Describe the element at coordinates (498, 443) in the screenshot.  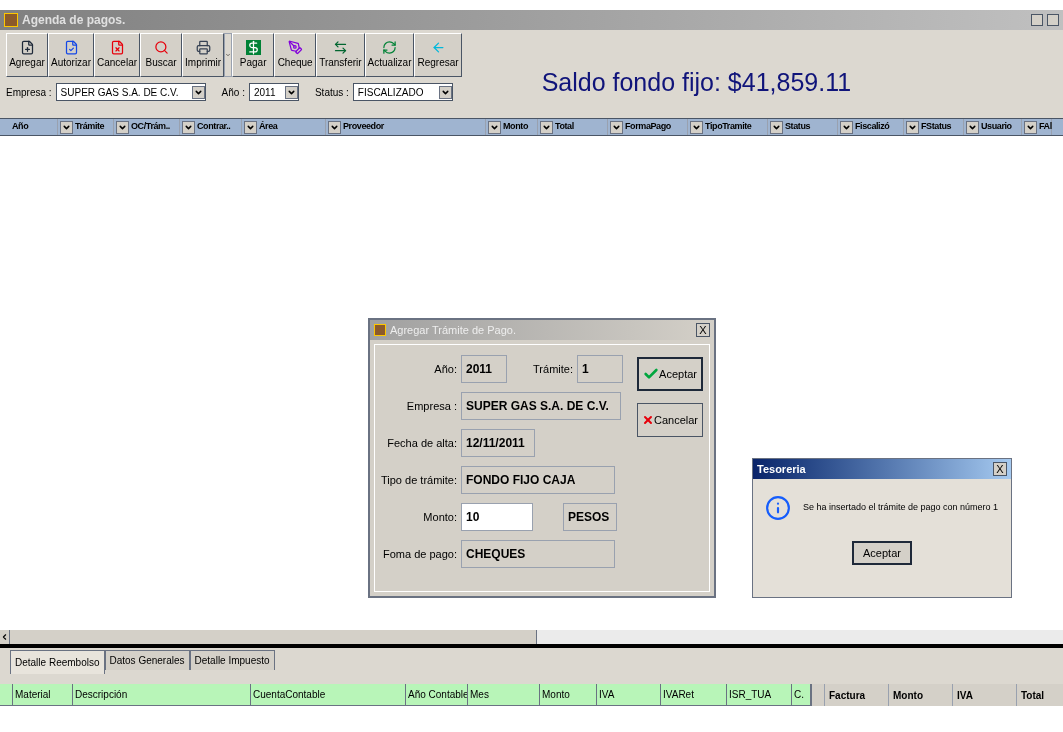
I see `text-field: 12/11/2011` at that location.